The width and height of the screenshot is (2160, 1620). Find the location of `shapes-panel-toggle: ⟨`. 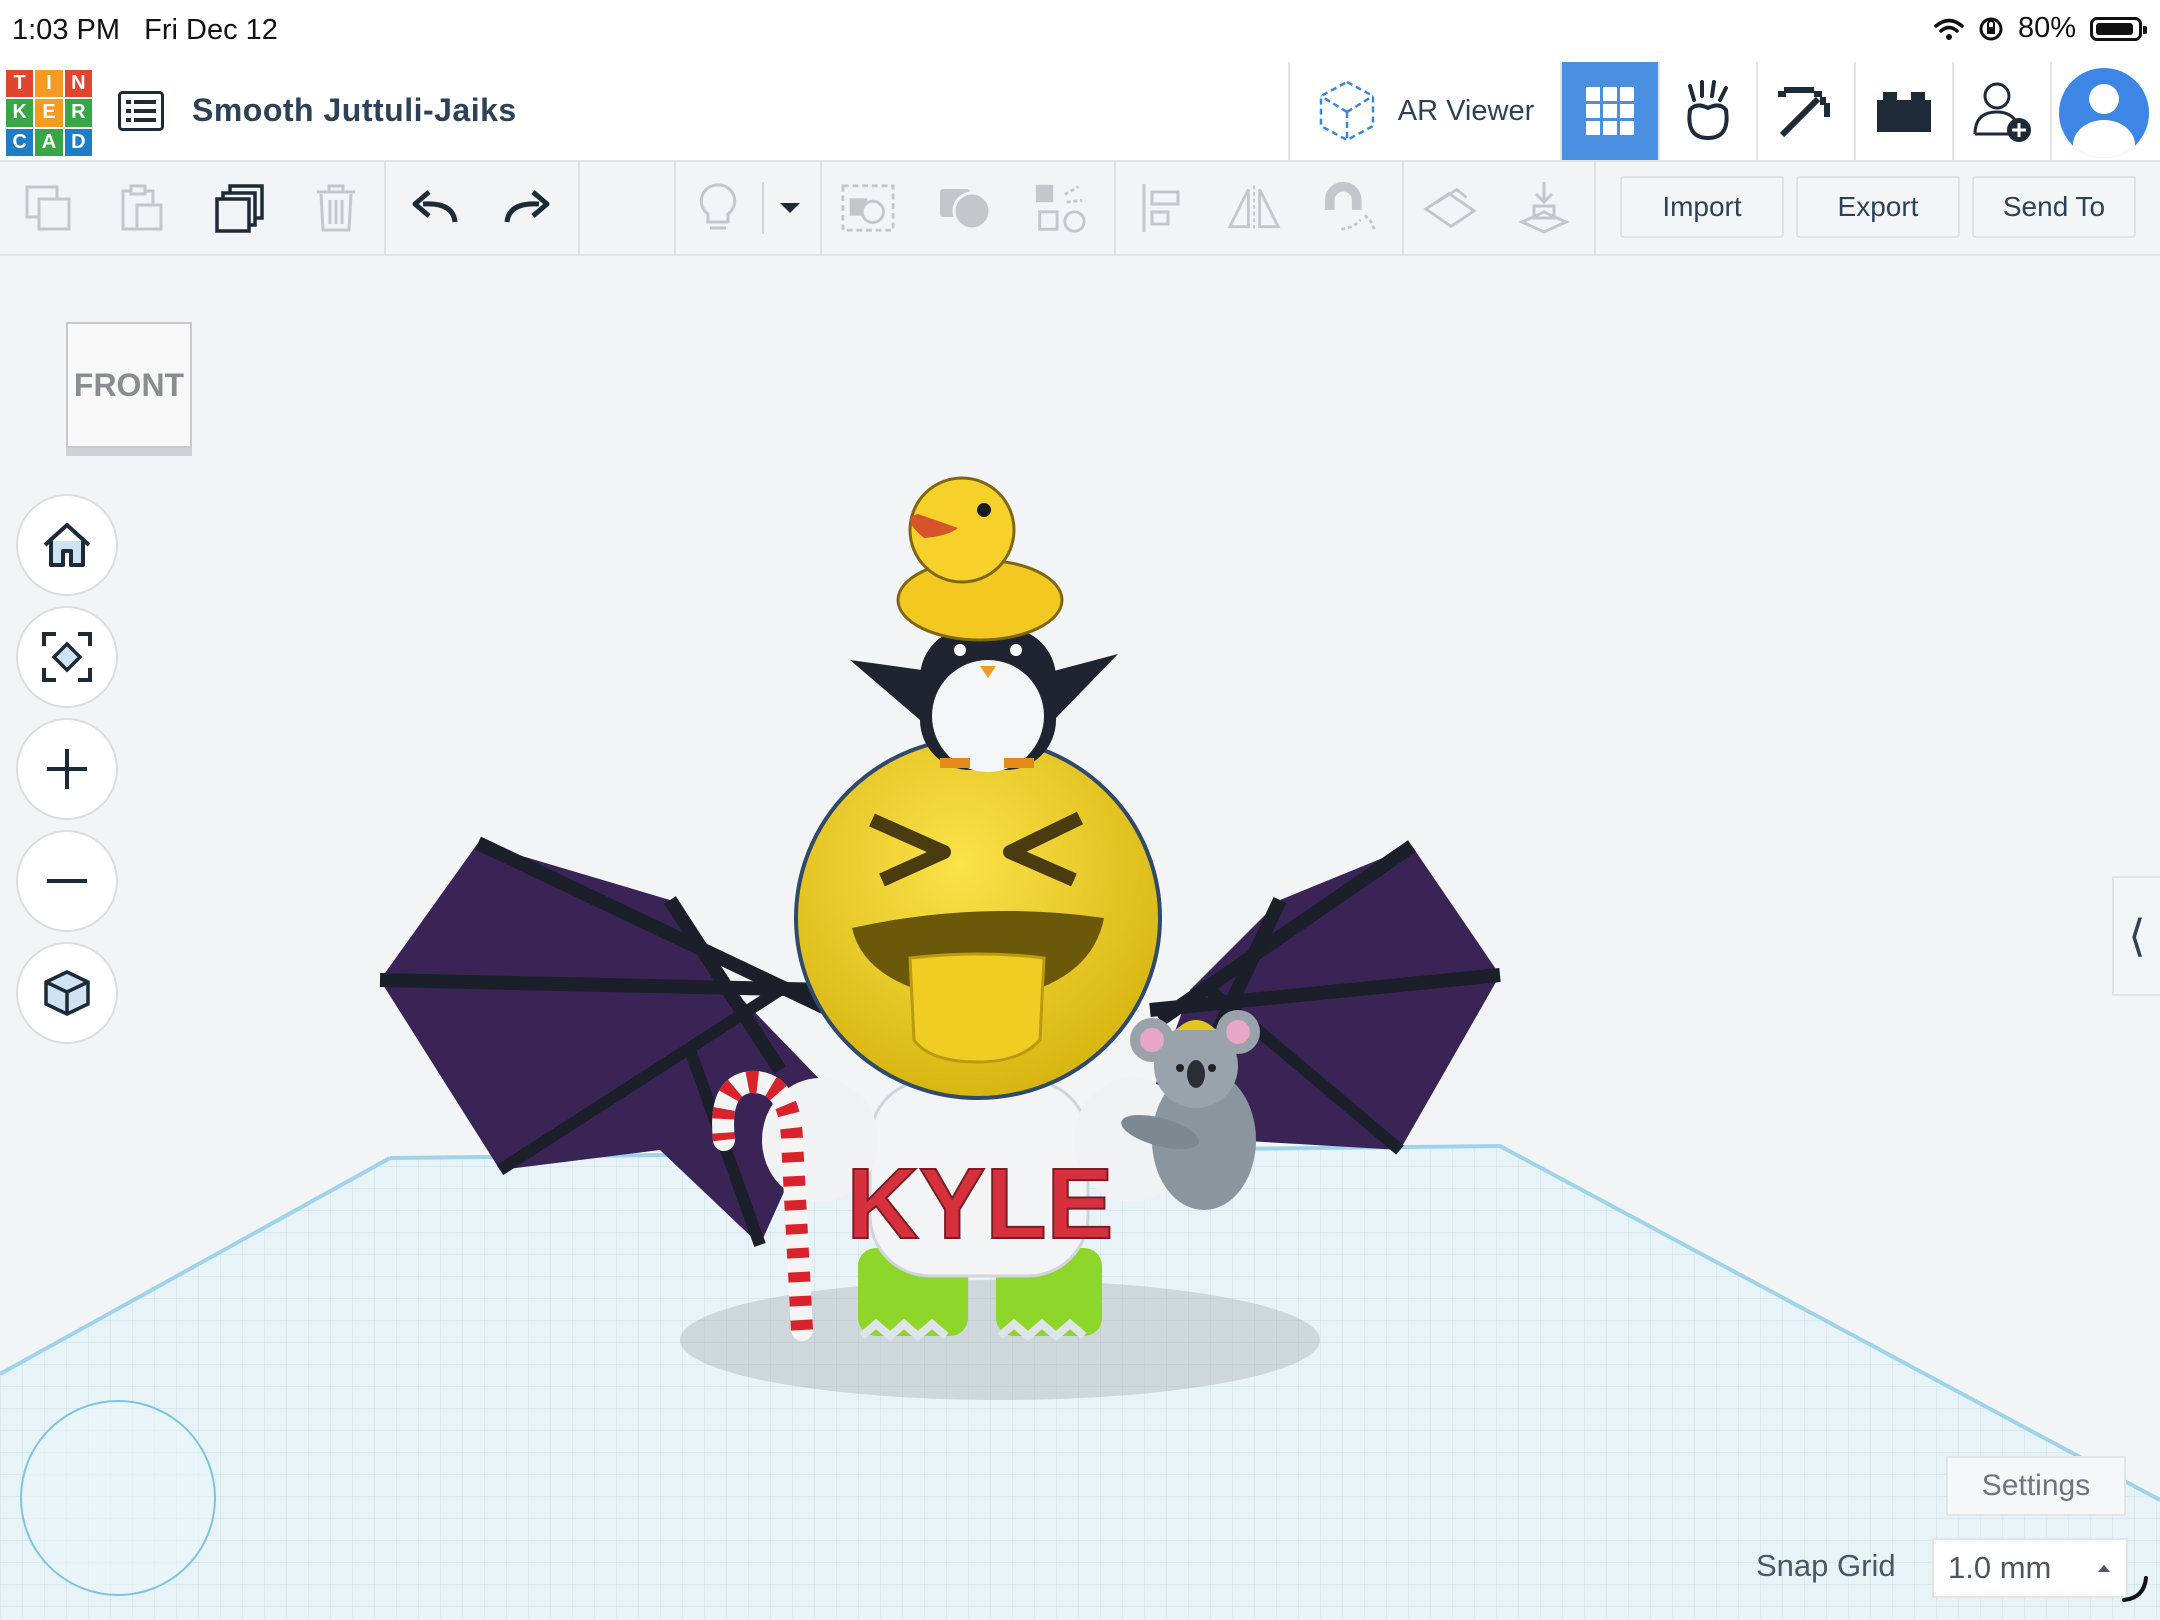

shapes-panel-toggle: ⟨ is located at coordinates (2136, 936).